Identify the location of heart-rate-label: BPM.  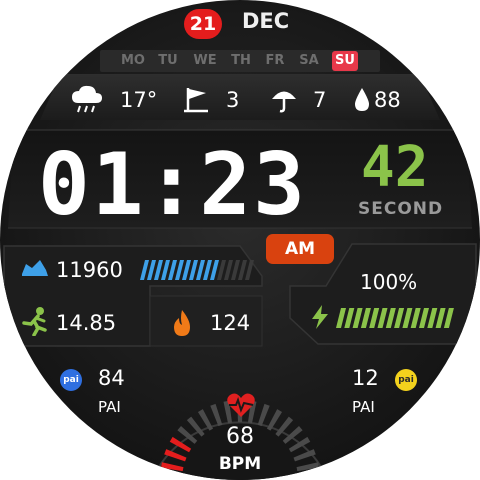
(240, 464).